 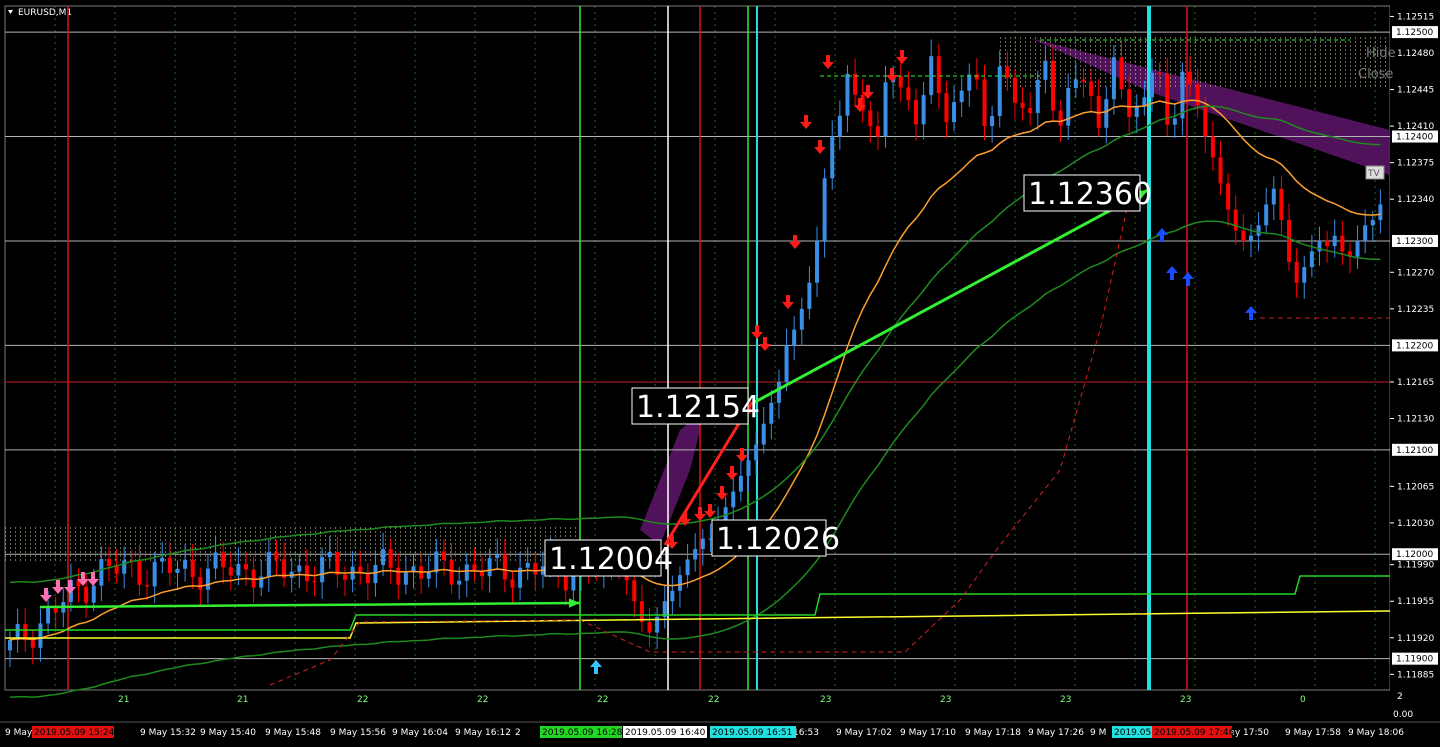 What do you see at coordinates (574, 603) in the screenshot?
I see `arrowhead-icon` at bounding box center [574, 603].